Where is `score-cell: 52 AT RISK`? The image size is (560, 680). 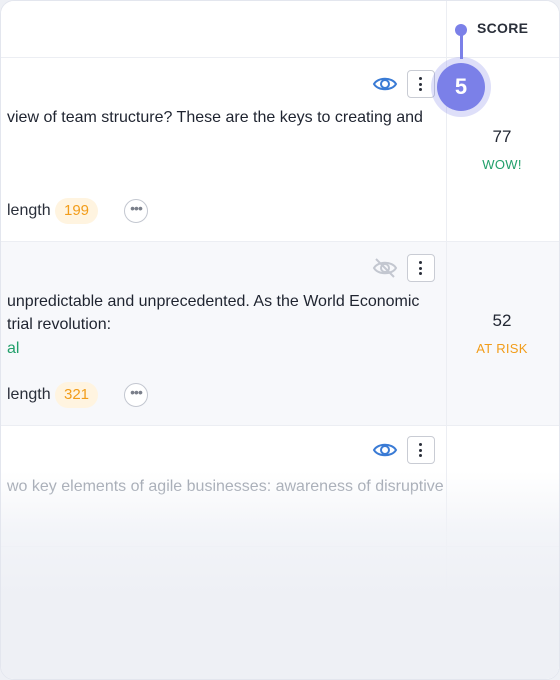
score-cell: 52 AT RISK is located at coordinates (503, 334).